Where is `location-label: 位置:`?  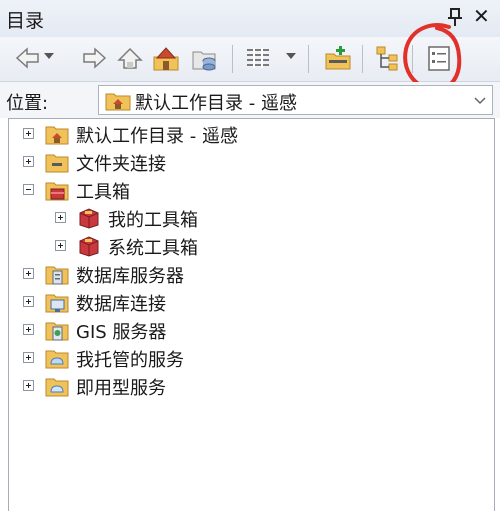 location-label: 位置: is located at coordinates (27, 103).